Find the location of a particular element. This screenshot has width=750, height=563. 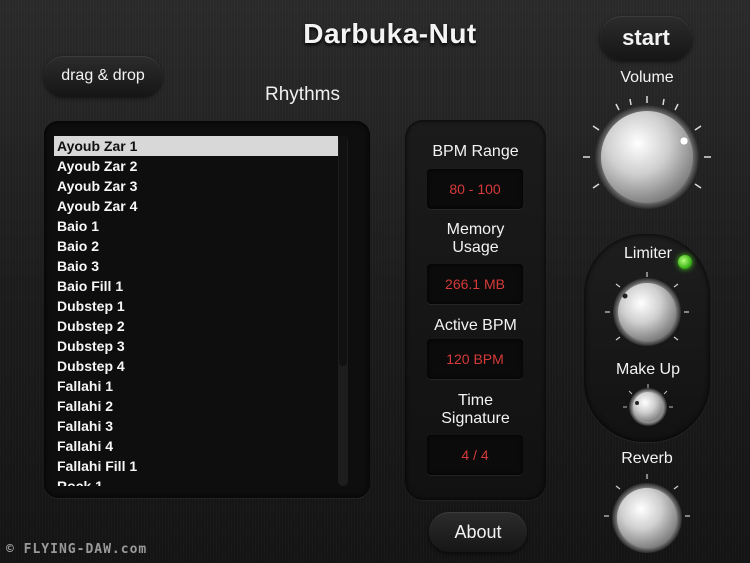

rhythm-item: Fallahi 2 is located at coordinates (196, 406).